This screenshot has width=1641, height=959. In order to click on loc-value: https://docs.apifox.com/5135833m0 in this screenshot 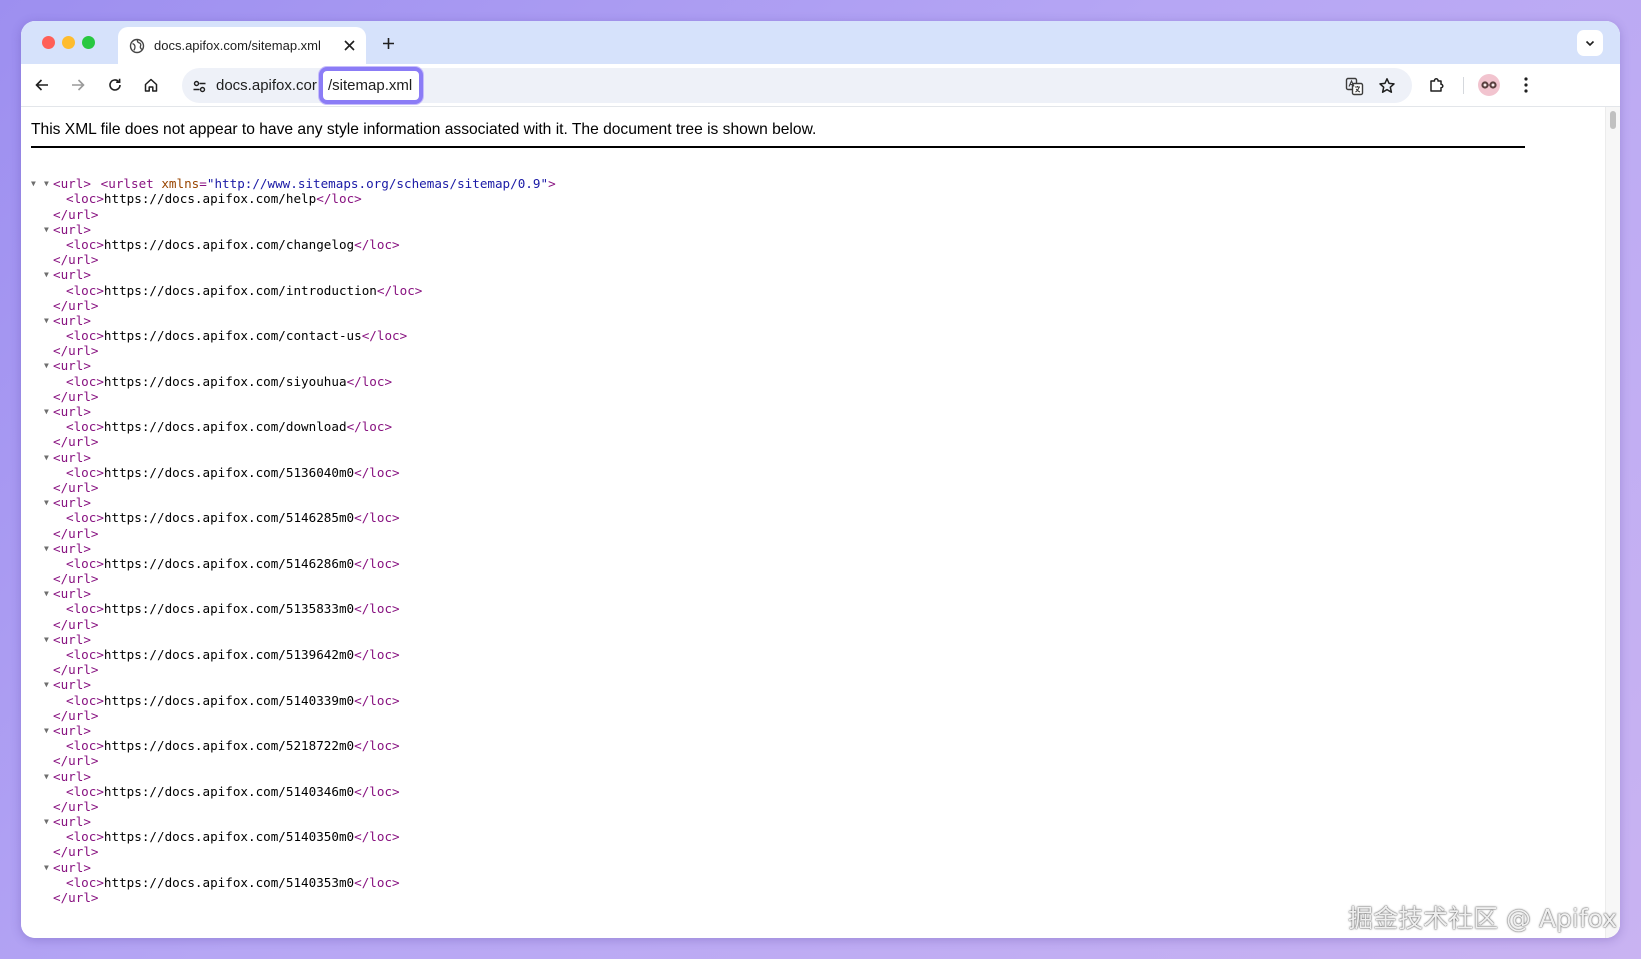, I will do `click(229, 609)`.